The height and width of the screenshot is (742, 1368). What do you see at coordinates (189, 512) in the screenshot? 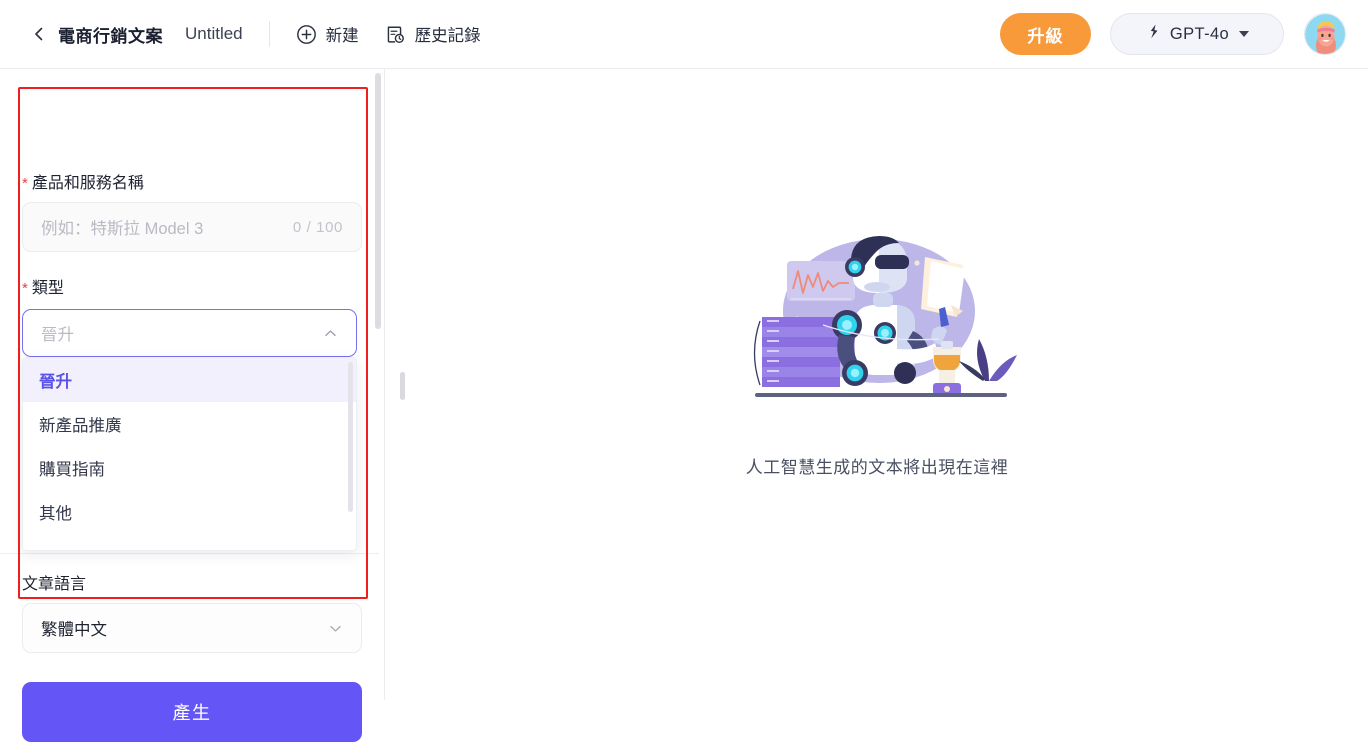
I see `dropdown-option-3: 其他` at bounding box center [189, 512].